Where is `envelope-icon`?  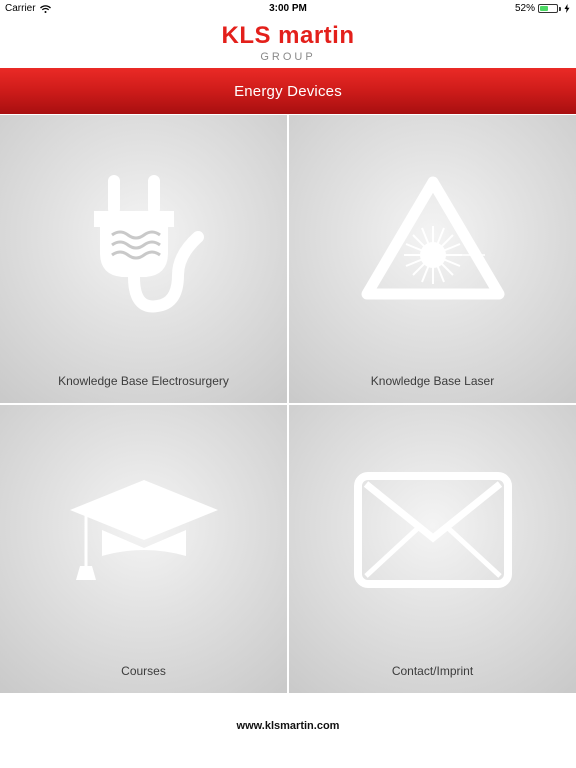 envelope-icon is located at coordinates (432, 530).